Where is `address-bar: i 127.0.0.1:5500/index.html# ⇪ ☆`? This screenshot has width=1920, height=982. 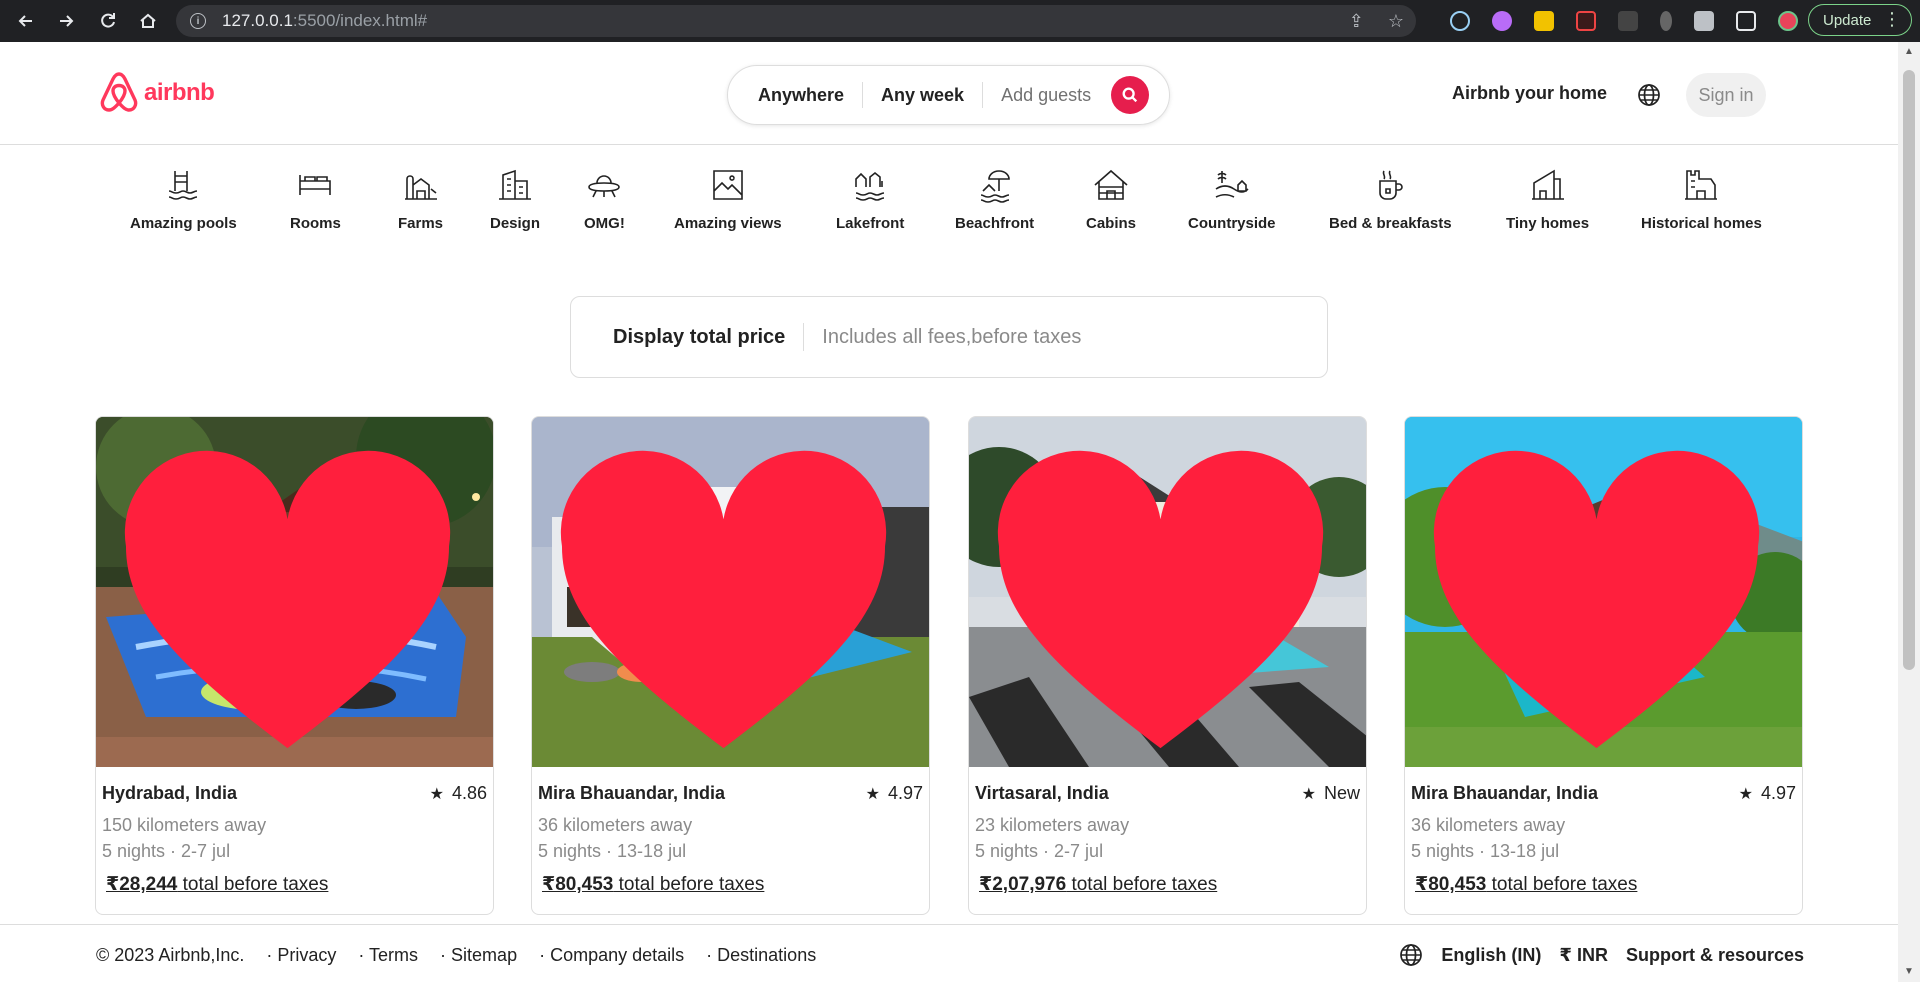
address-bar: i 127.0.0.1:5500/index.html# ⇪ ☆ is located at coordinates (796, 21).